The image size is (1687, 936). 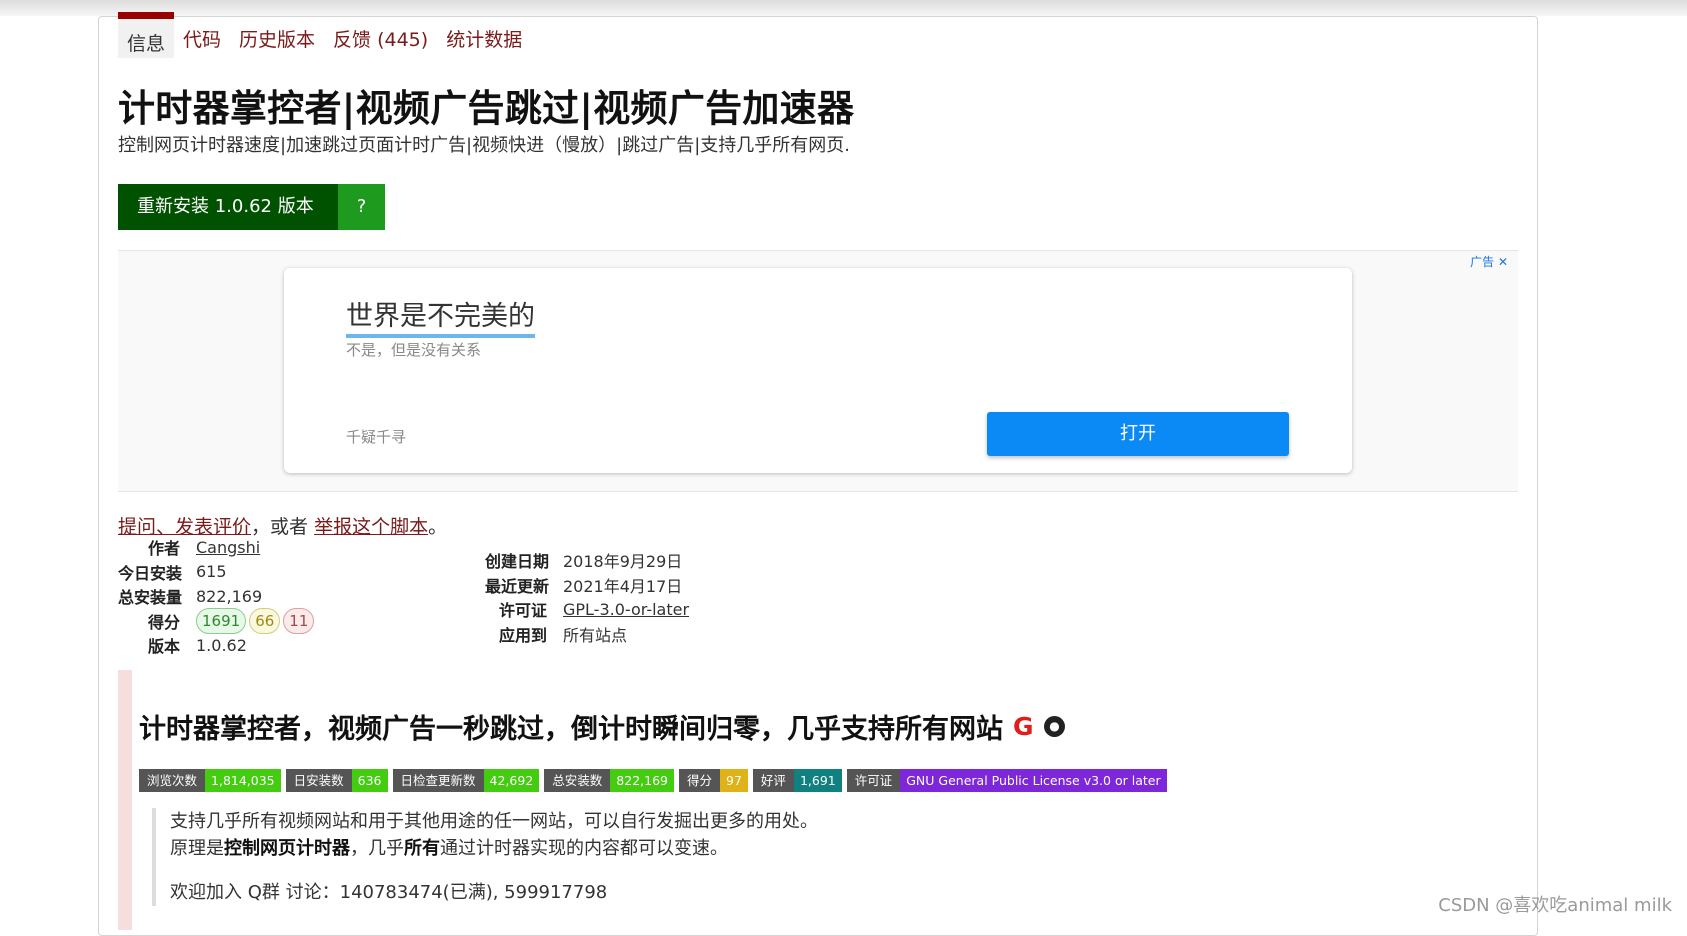 I want to click on description-line-2: 原理是控制网页计时器，几乎所有通过计时器实现的内容都可以变速。, so click(x=494, y=848).